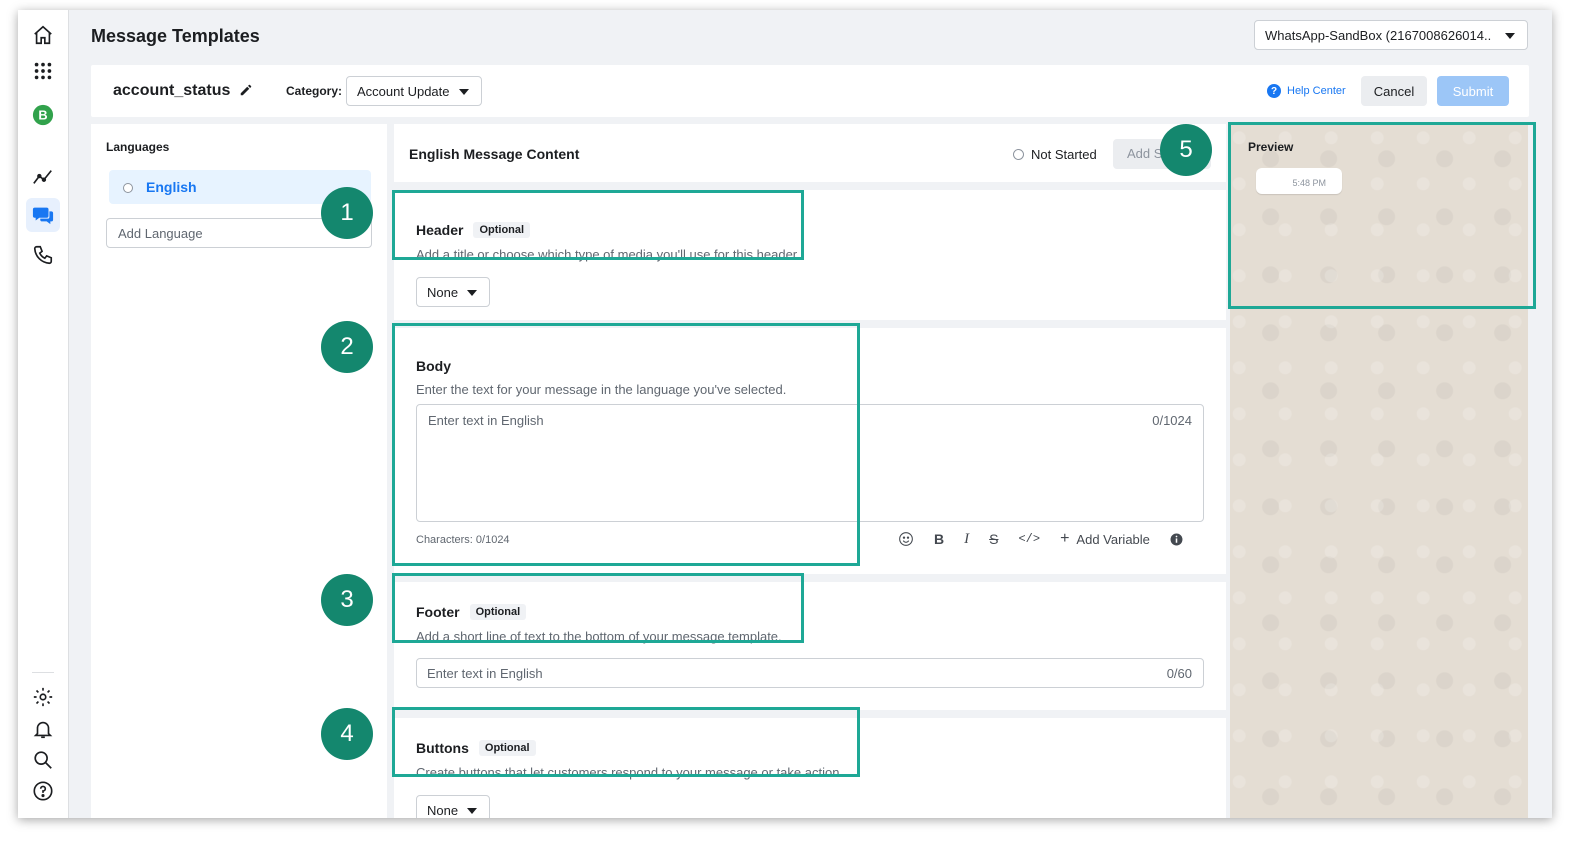 The width and height of the screenshot is (1596, 852). I want to click on step-badge-5: 5, so click(1186, 150).